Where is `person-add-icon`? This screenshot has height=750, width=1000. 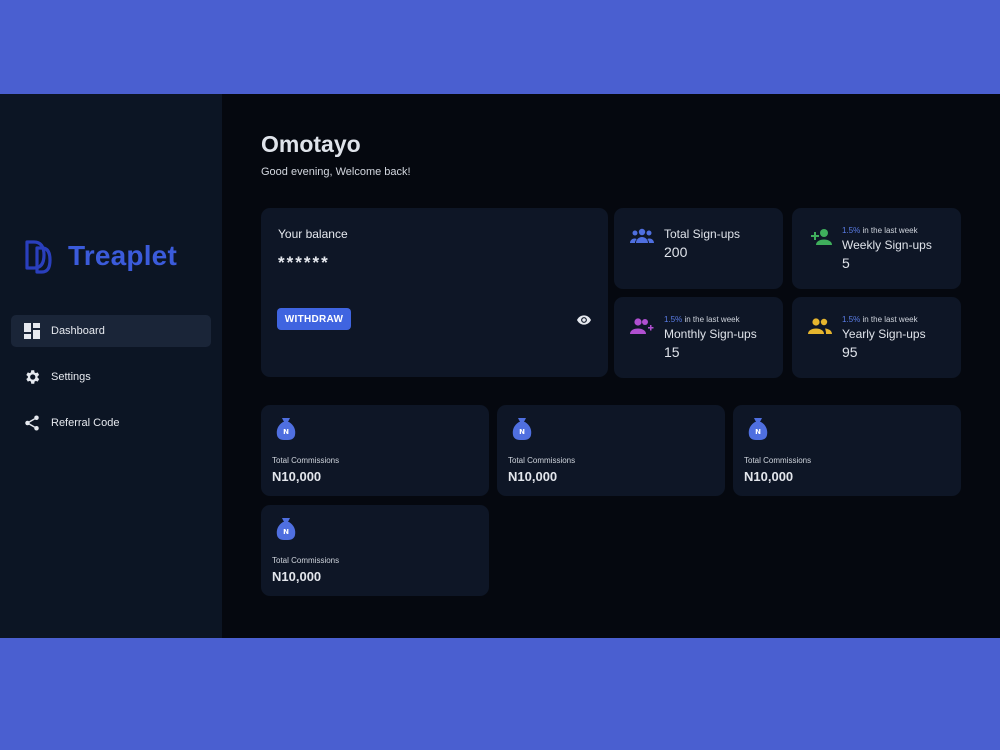
person-add-icon is located at coordinates (820, 239).